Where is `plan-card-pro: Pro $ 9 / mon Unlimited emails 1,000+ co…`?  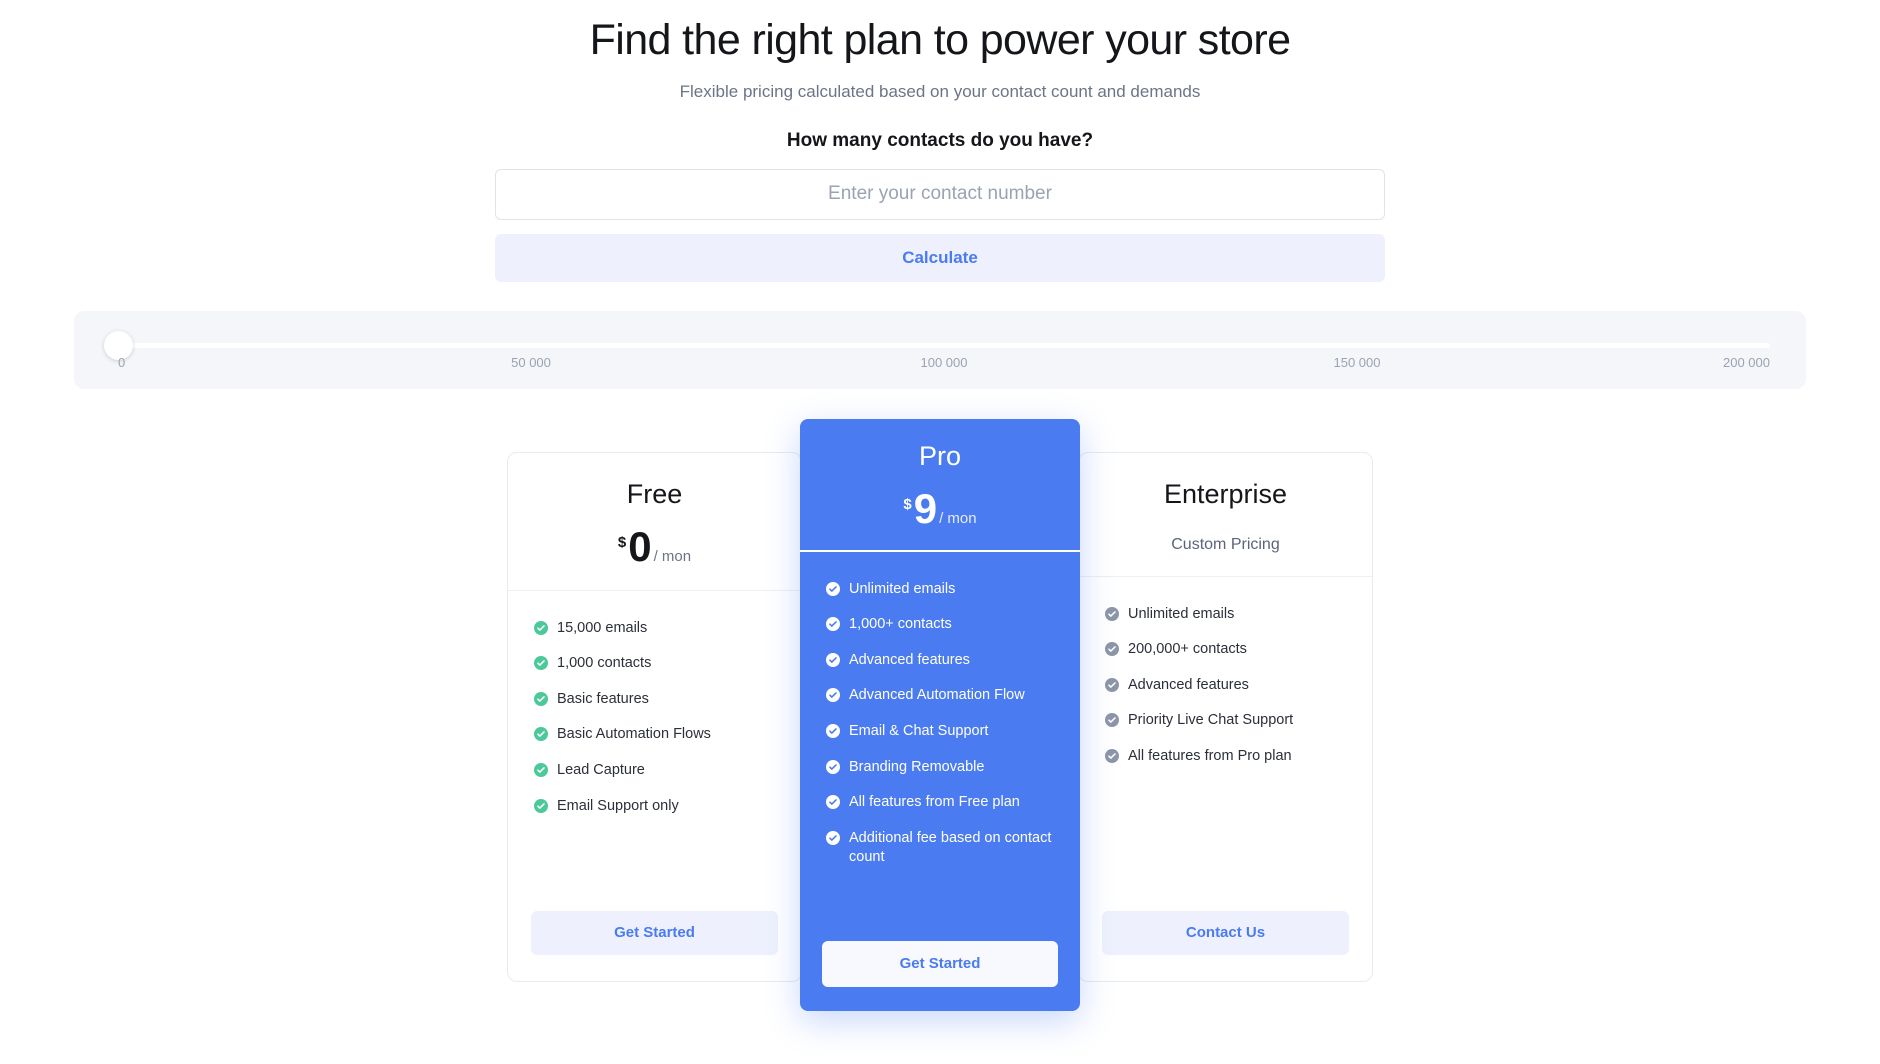
plan-card-pro: Pro $ 9 / mon Unlimited emails 1,000+ co… is located at coordinates (940, 714).